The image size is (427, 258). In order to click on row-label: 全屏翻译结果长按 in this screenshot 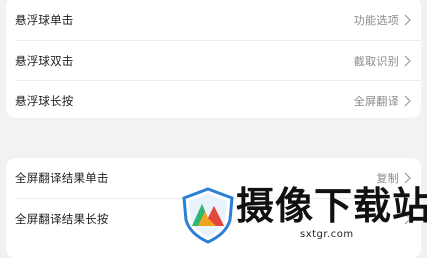, I will do `click(62, 219)`.